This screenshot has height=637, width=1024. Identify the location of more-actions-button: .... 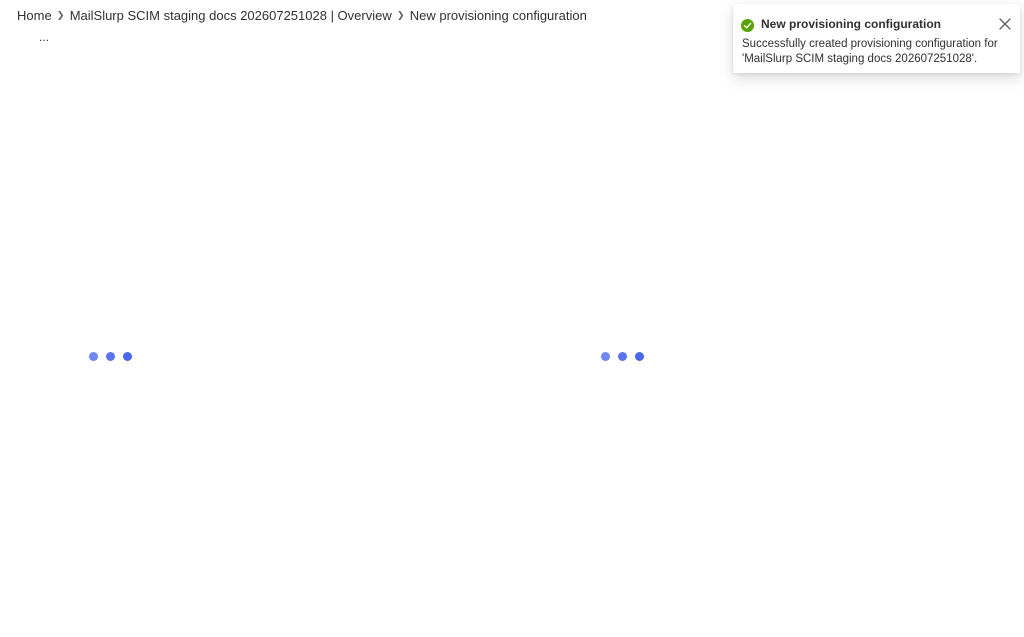
(44, 38).